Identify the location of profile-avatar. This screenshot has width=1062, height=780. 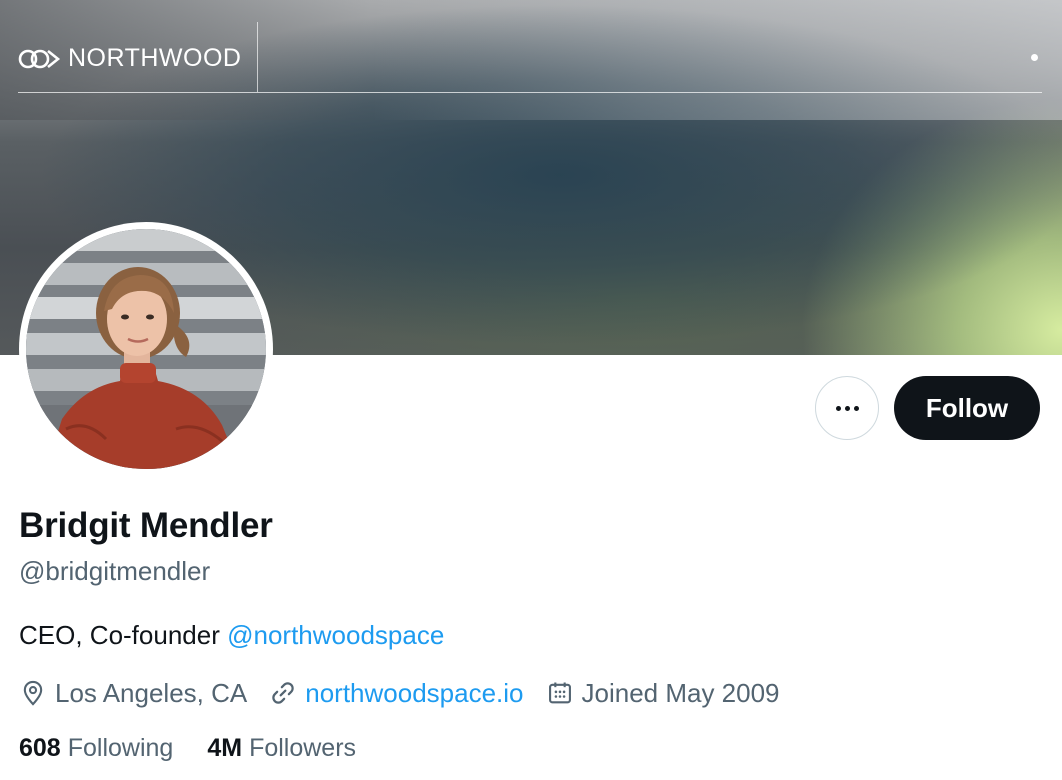
(146, 349).